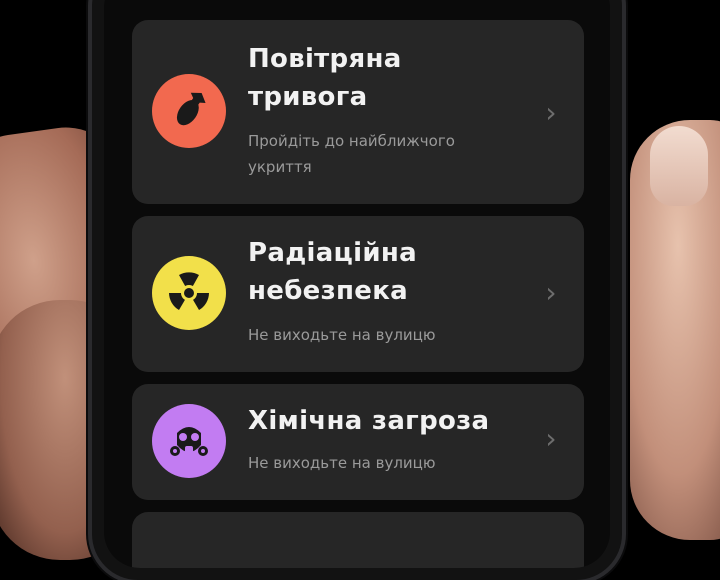  What do you see at coordinates (369, 421) in the screenshot?
I see `alert-title: Хімічна загроза` at bounding box center [369, 421].